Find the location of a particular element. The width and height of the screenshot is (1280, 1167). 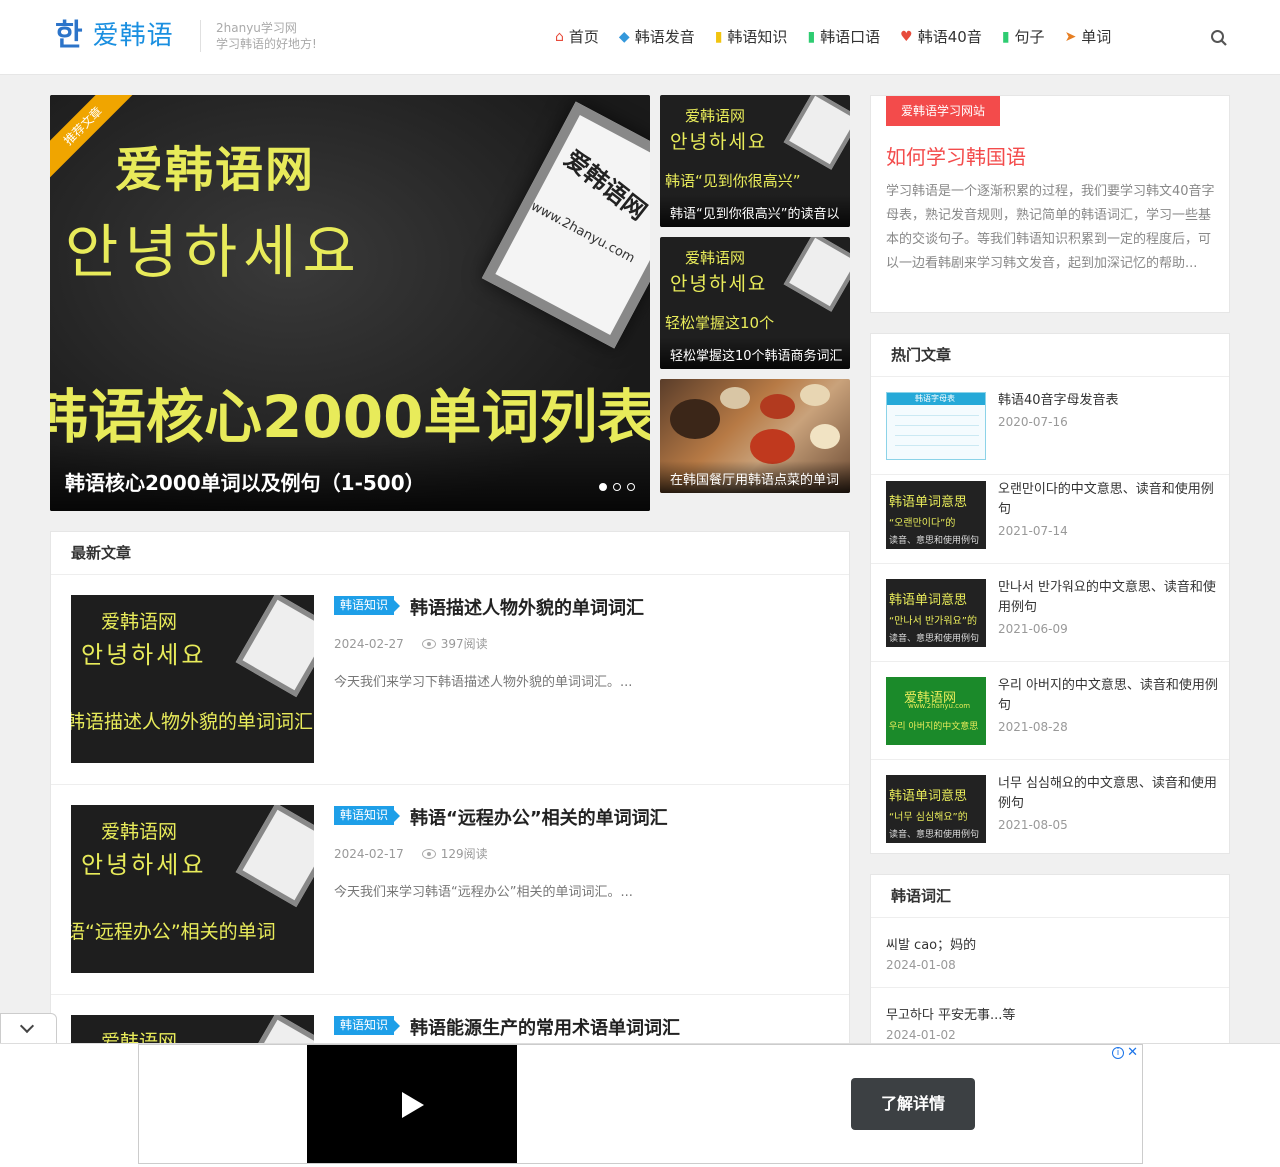

nav-item-40-sounds: ♥ 韩语40音 is located at coordinates (941, 37).